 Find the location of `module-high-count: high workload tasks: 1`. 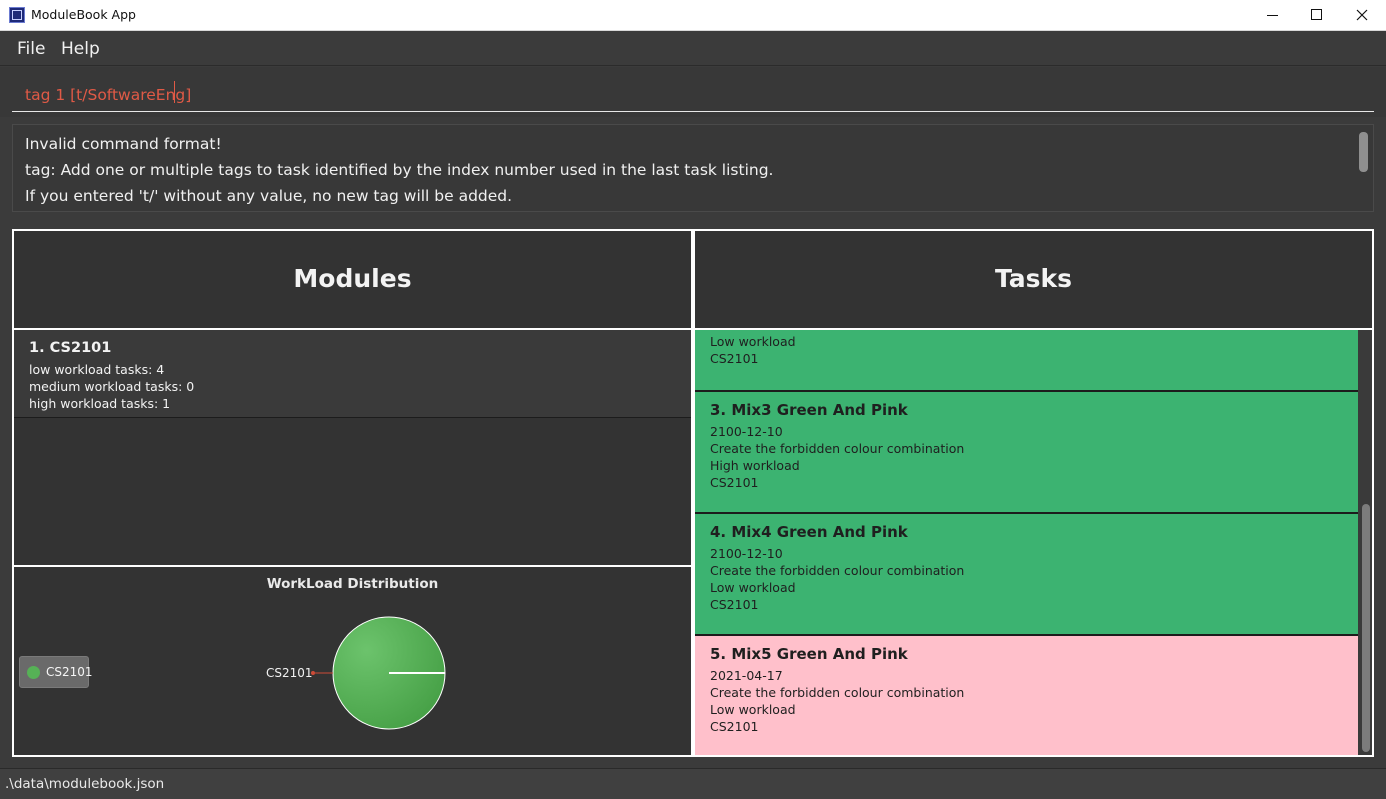

module-high-count: high workload tasks: 1 is located at coordinates (100, 403).